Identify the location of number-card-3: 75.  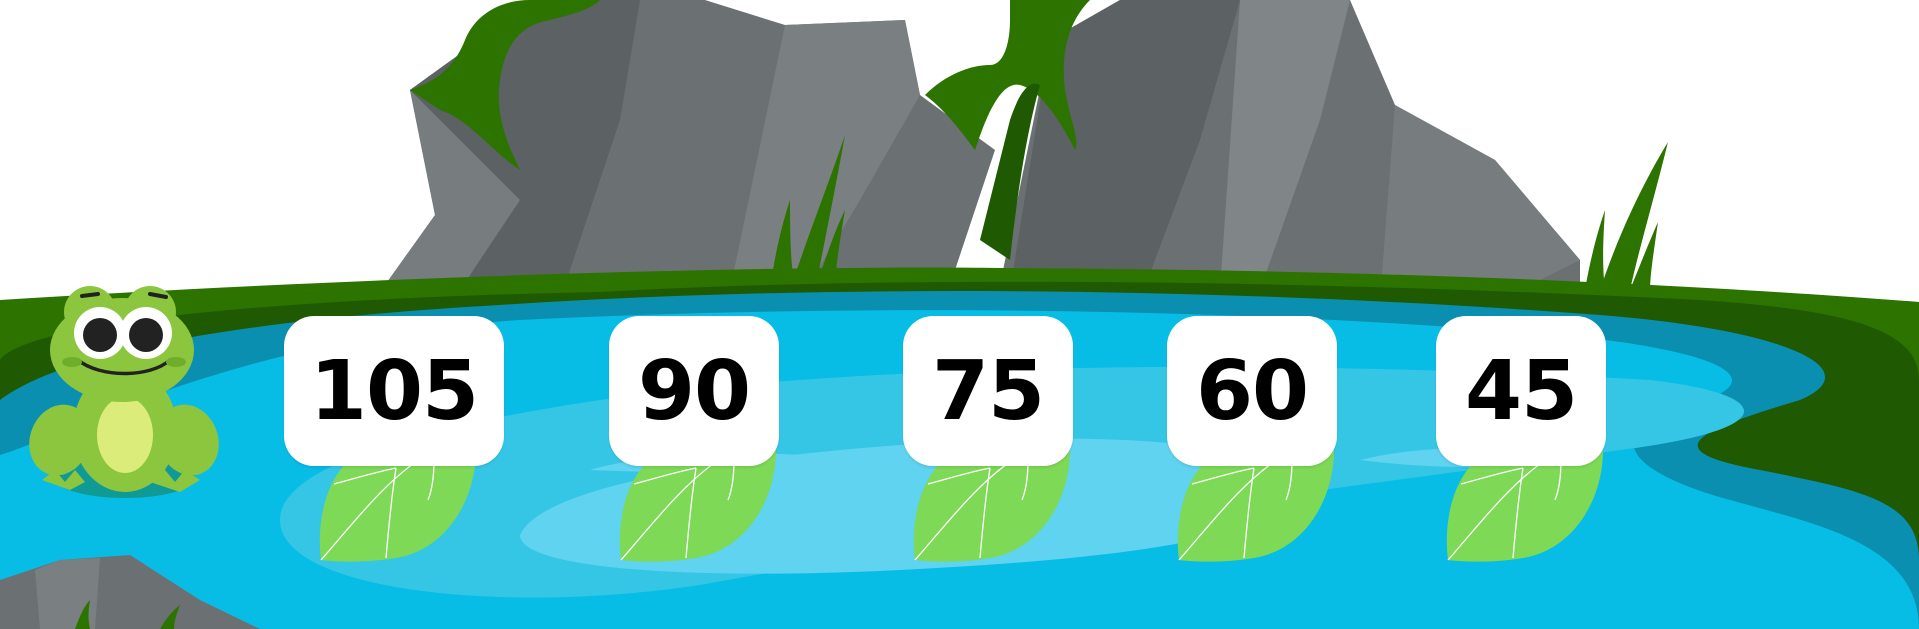
(988, 391).